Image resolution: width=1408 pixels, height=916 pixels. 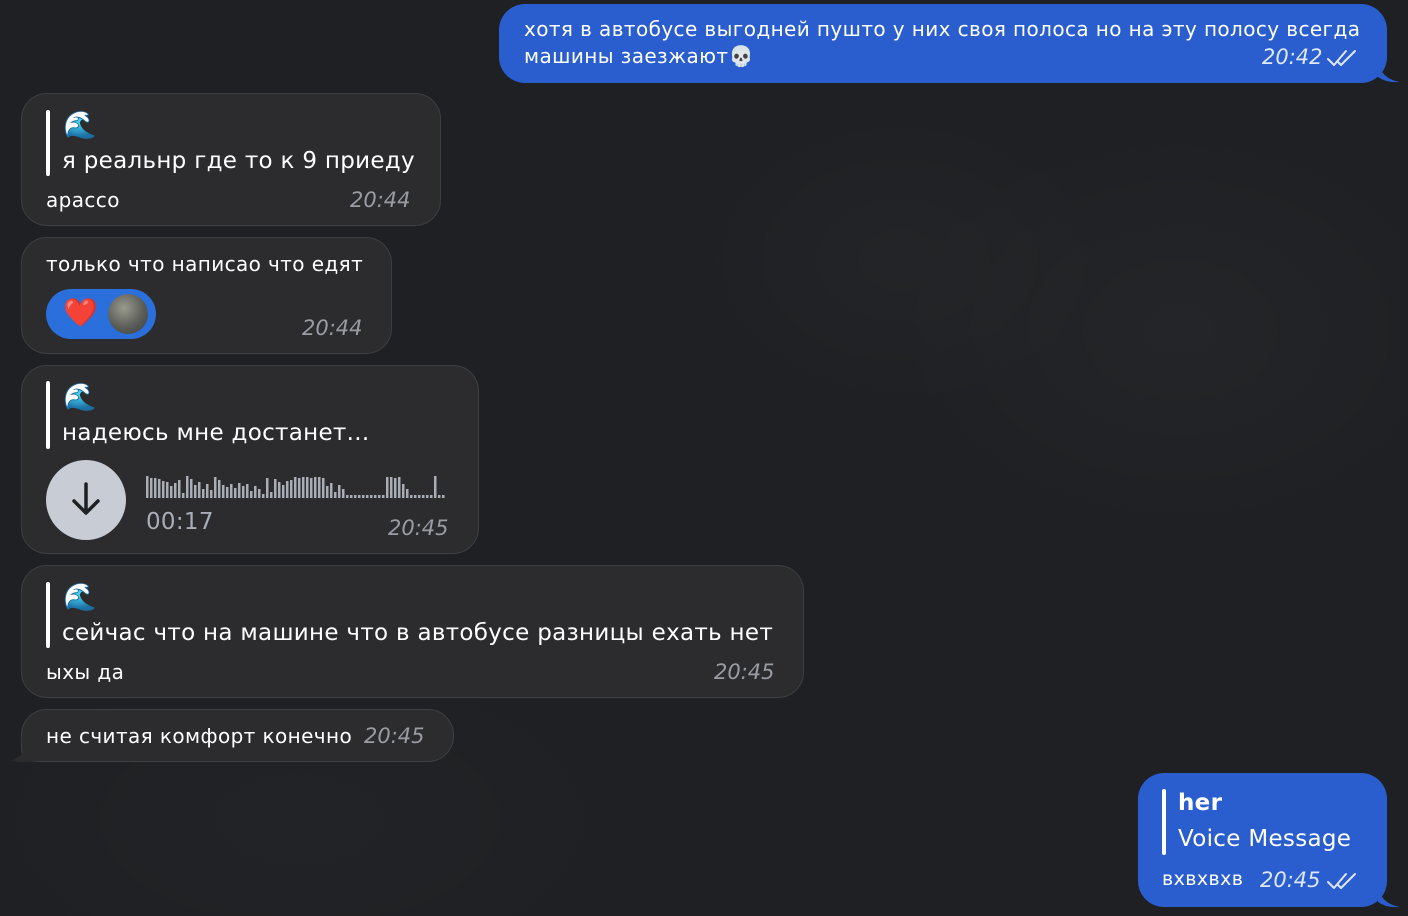 What do you see at coordinates (205, 264) in the screenshot?
I see `message-text: только что написао что едят` at bounding box center [205, 264].